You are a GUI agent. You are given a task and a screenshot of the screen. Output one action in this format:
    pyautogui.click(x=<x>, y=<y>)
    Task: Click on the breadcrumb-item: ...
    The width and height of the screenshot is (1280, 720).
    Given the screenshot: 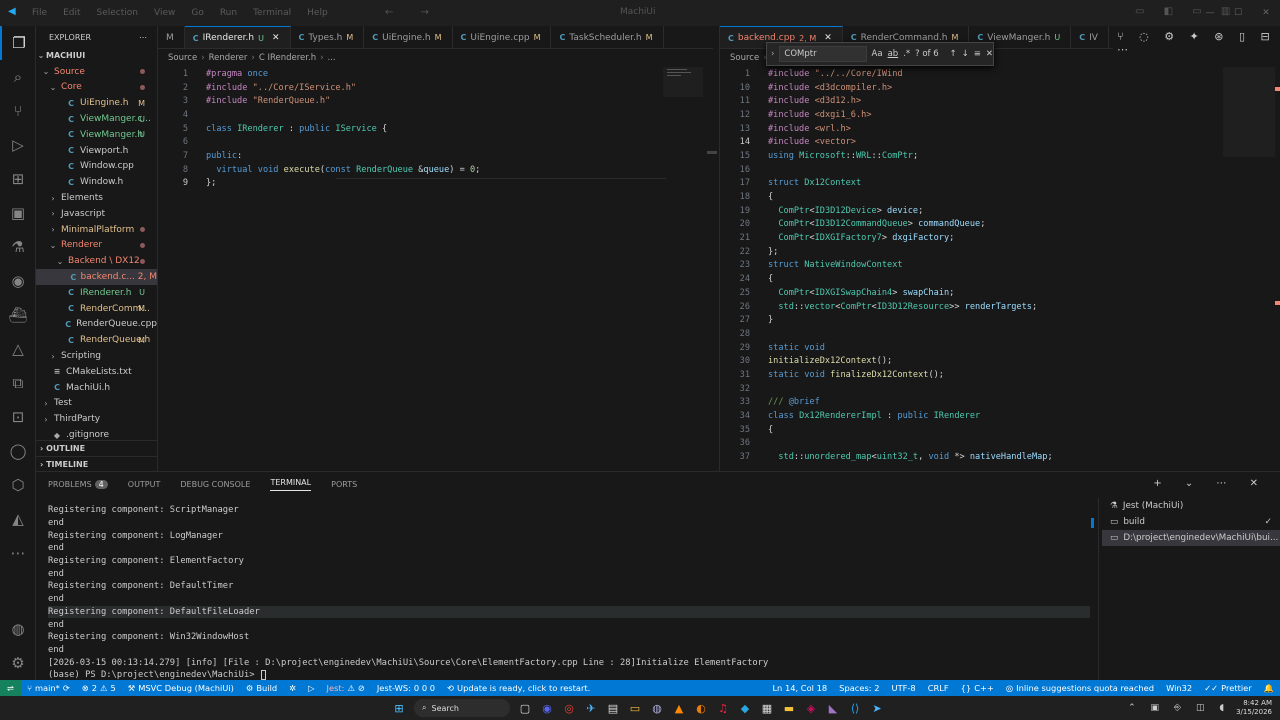 What is the action you would take?
    pyautogui.click(x=332, y=58)
    